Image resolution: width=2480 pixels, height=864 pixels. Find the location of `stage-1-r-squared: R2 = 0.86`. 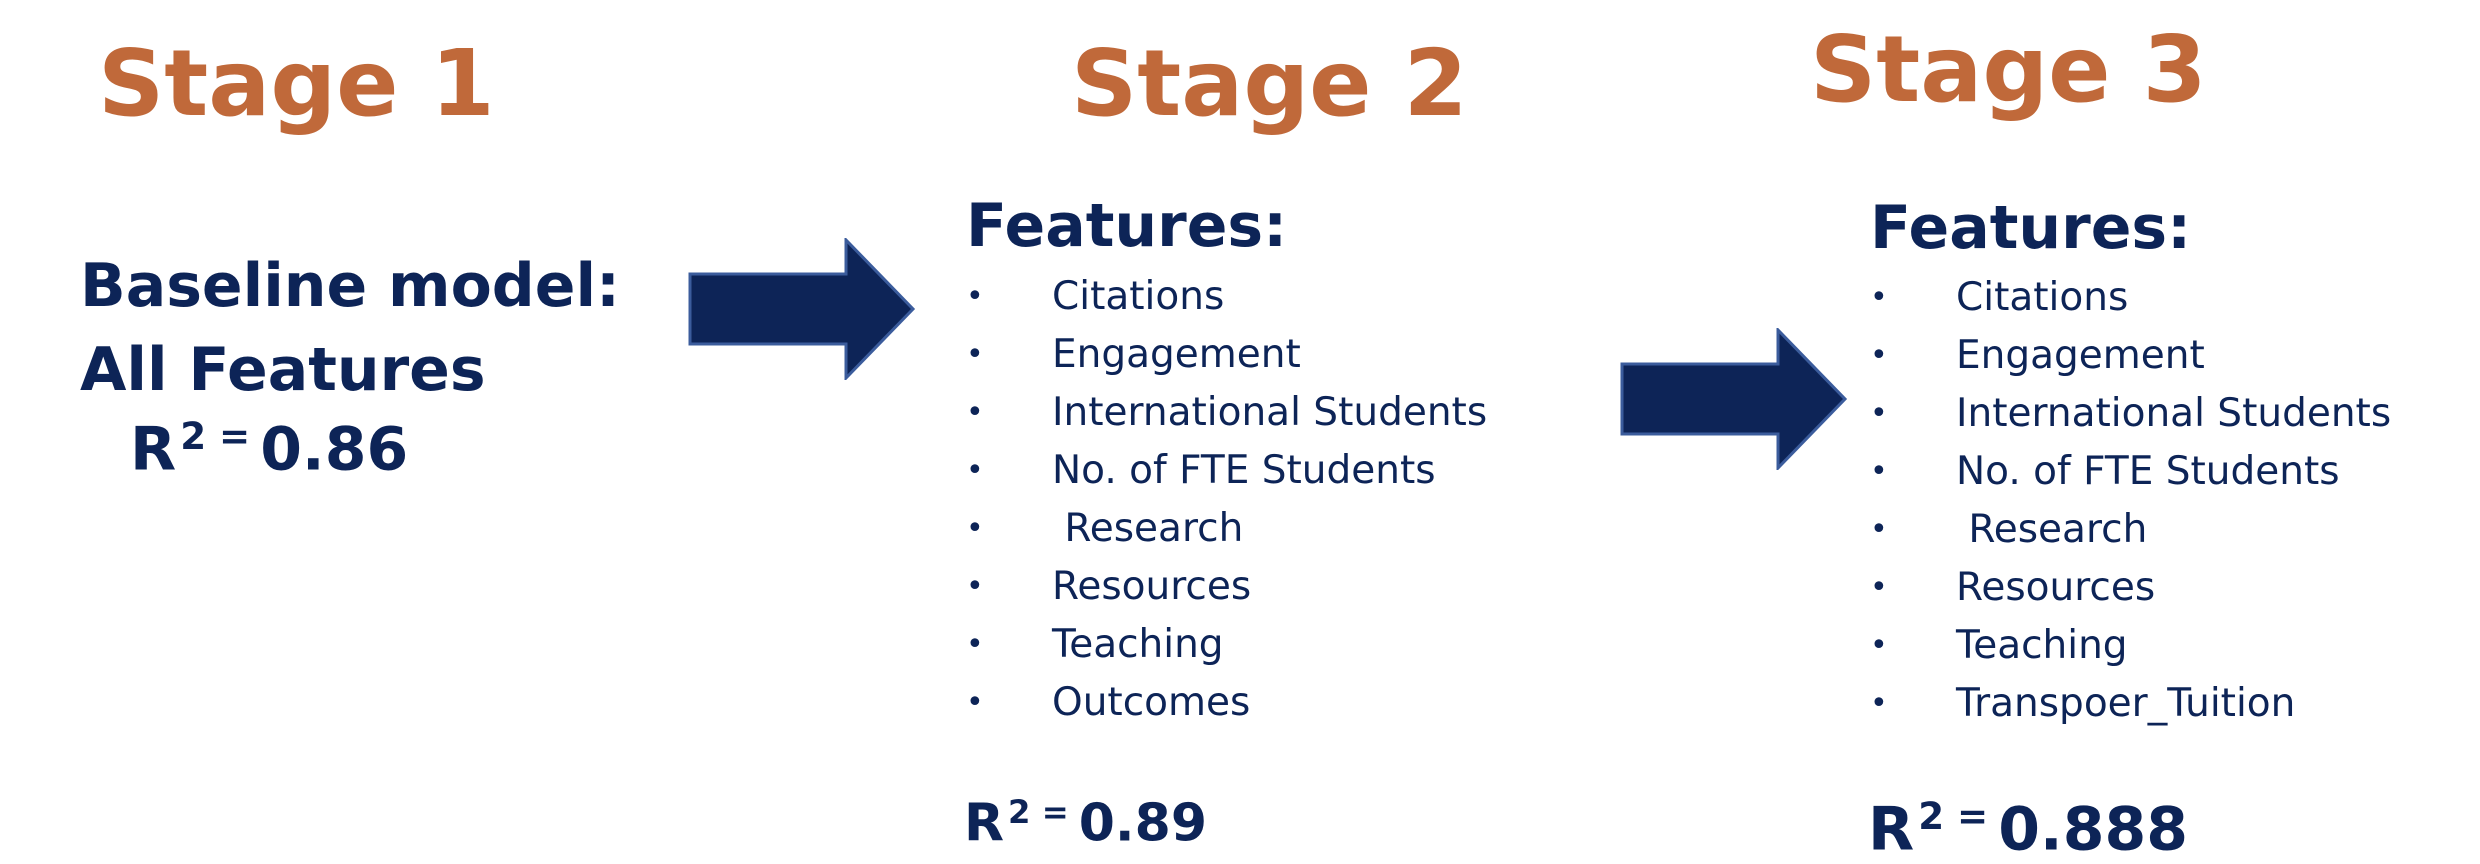

stage-1-r-squared: R2 = 0.86 is located at coordinates (269, 448).